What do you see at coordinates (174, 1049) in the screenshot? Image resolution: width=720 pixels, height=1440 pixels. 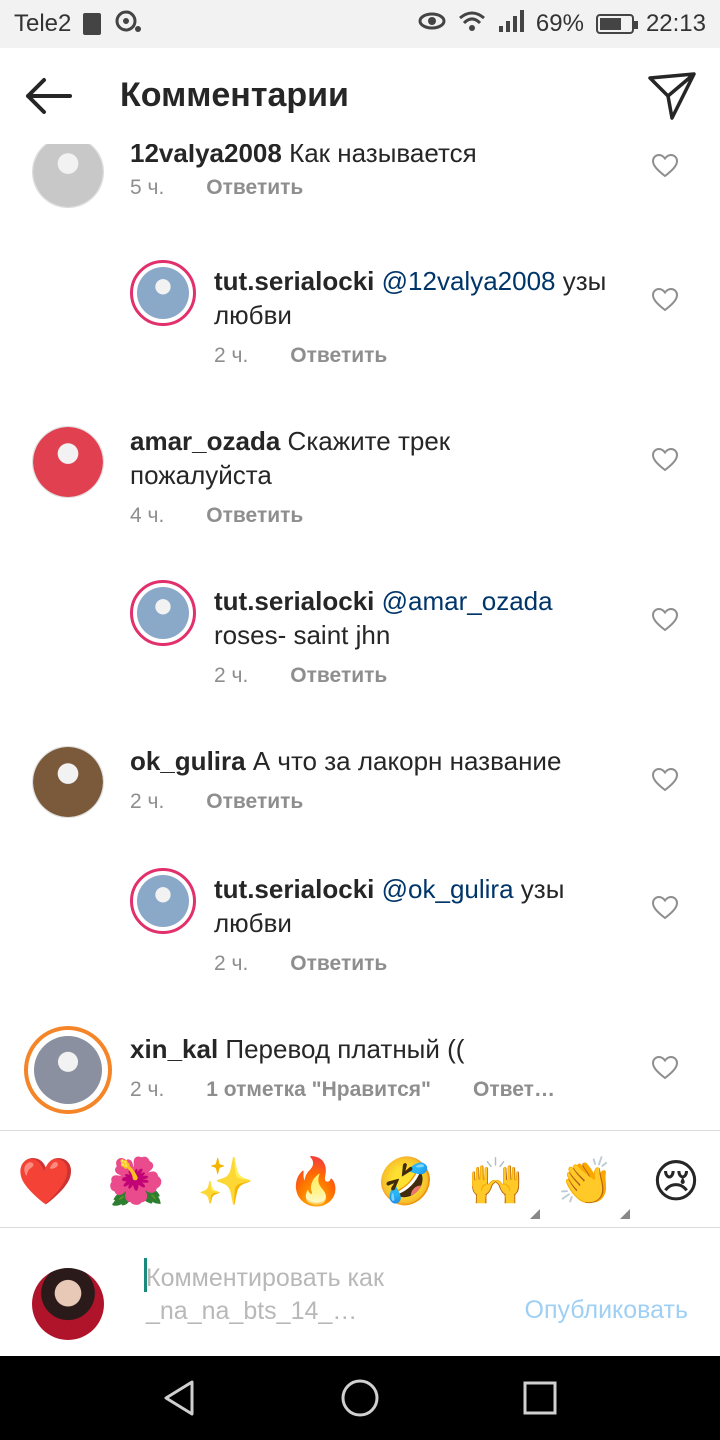 I see `comment-username: xin_kal` at bounding box center [174, 1049].